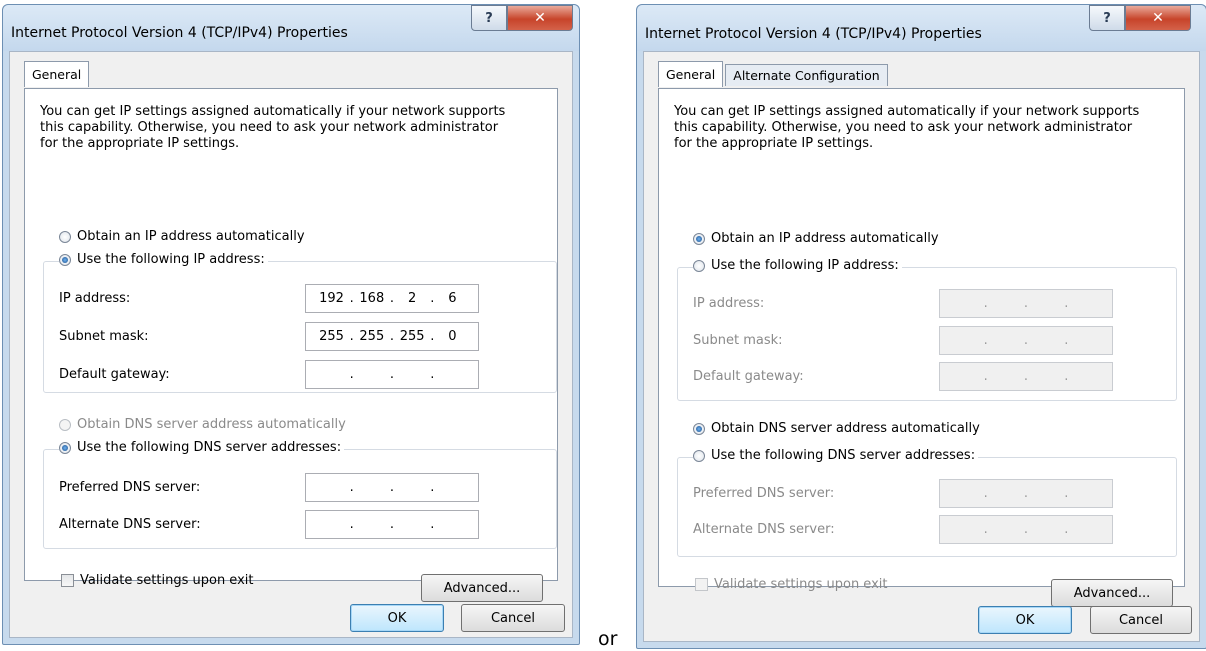 The height and width of the screenshot is (651, 1206). What do you see at coordinates (452, 336) in the screenshot?
I see `octet: 0` at bounding box center [452, 336].